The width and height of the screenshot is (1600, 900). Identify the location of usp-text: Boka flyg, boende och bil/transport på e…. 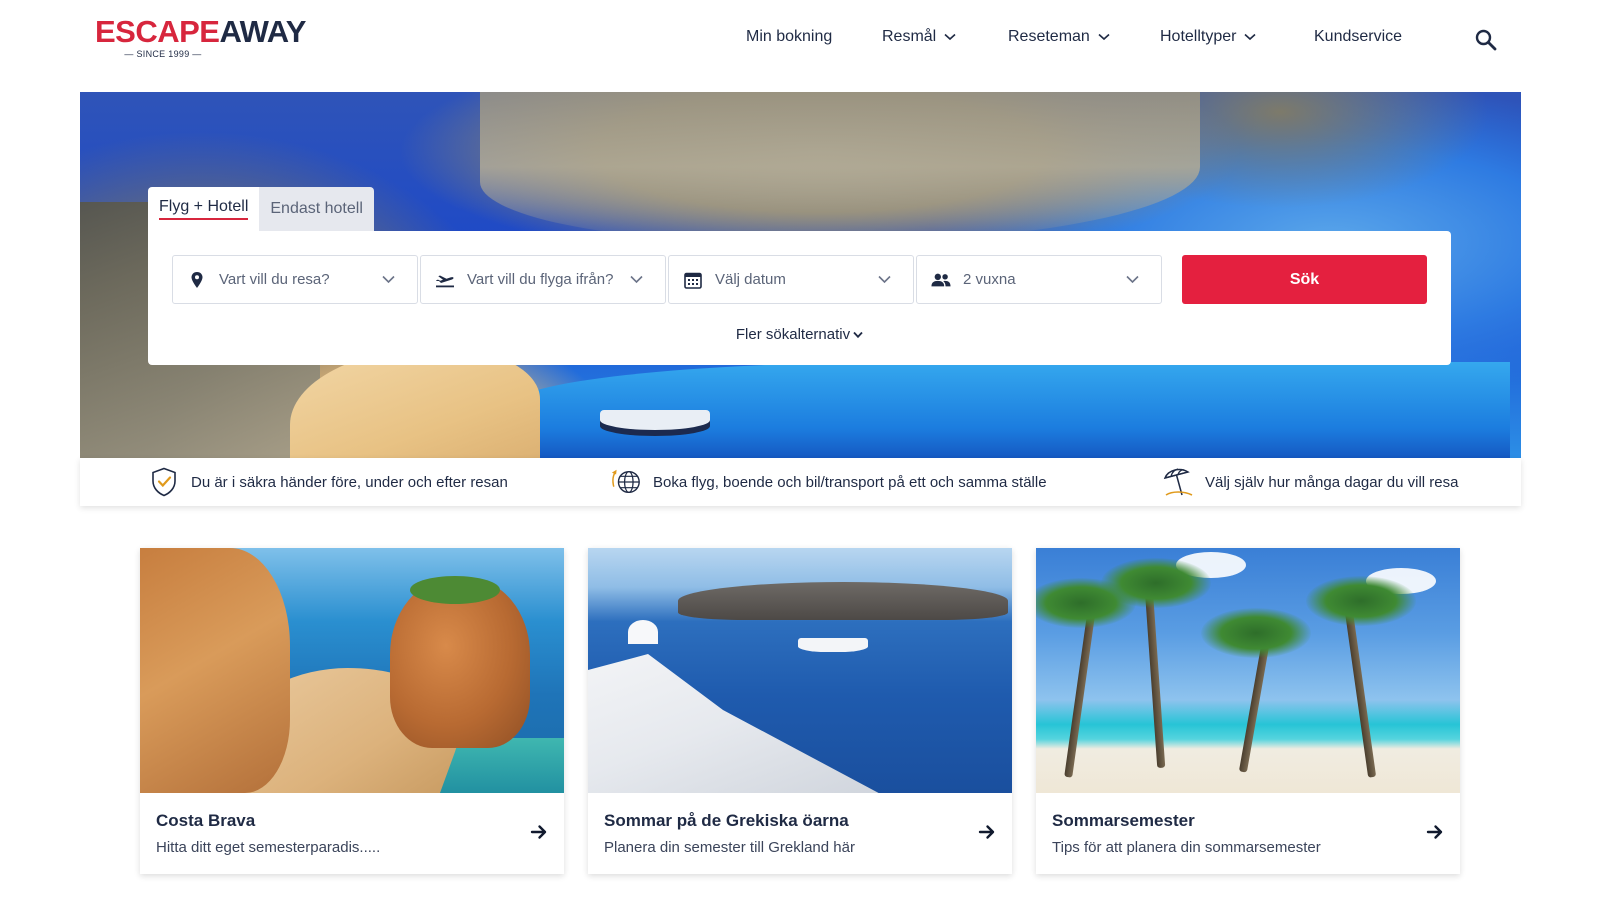
(850, 482).